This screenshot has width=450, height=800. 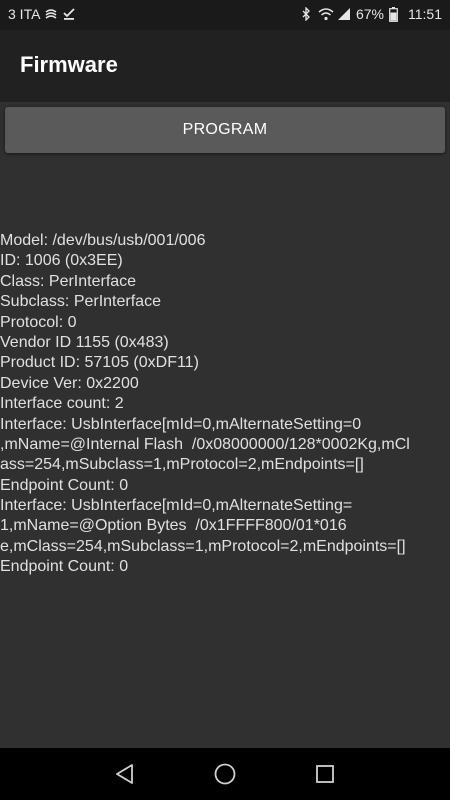 What do you see at coordinates (80, 302) in the screenshot?
I see `info-line: Subclass: PerInterface` at bounding box center [80, 302].